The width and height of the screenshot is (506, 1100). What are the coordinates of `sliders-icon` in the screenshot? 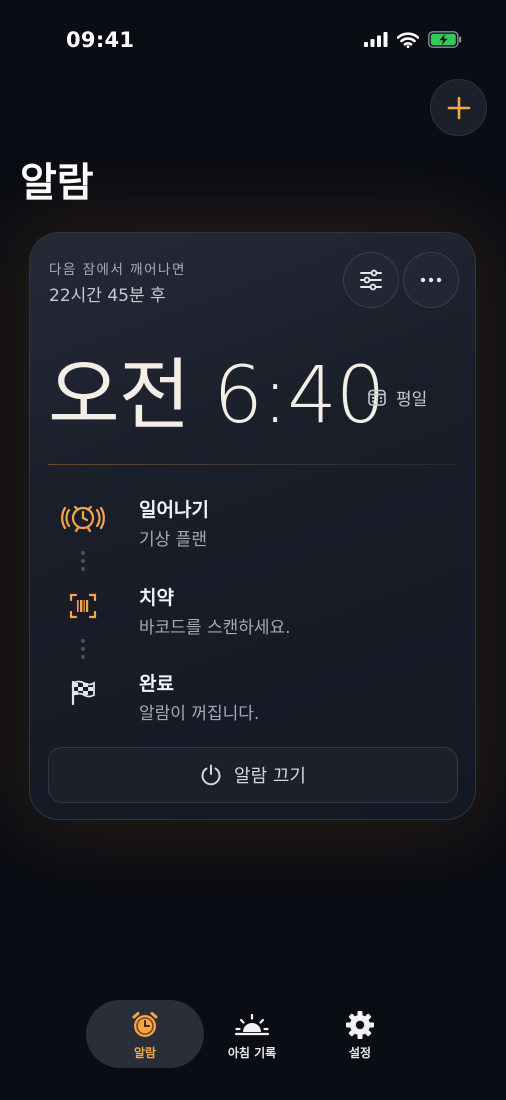 It's located at (371, 280).